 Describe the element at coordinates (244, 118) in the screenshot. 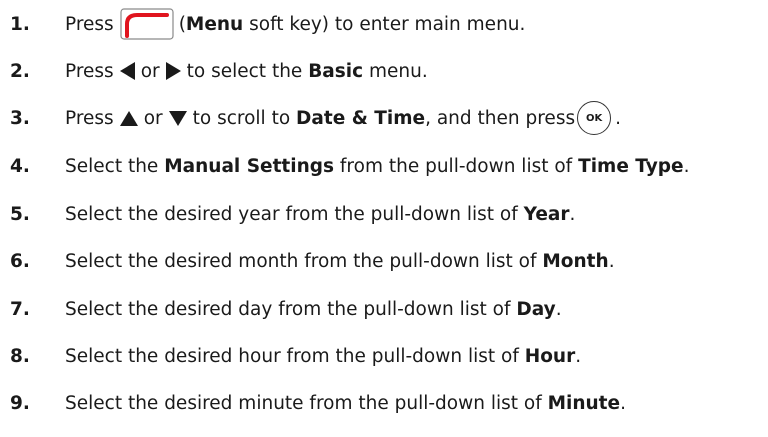

I see `step-text-segment: to scroll to` at that location.